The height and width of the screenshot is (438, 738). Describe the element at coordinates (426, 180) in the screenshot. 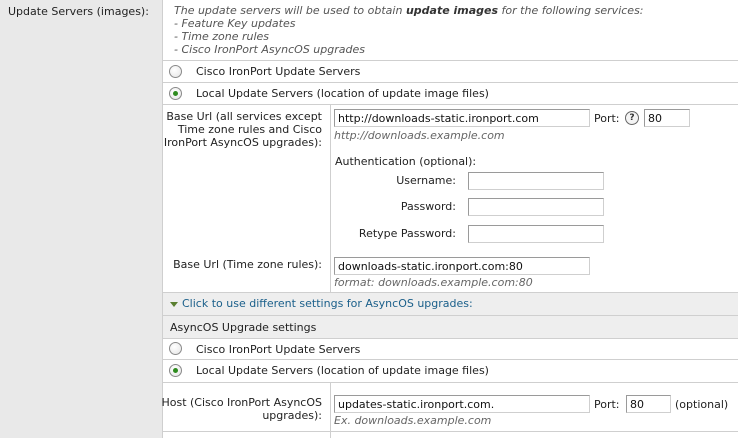

I see `username-label: Username:` at that location.